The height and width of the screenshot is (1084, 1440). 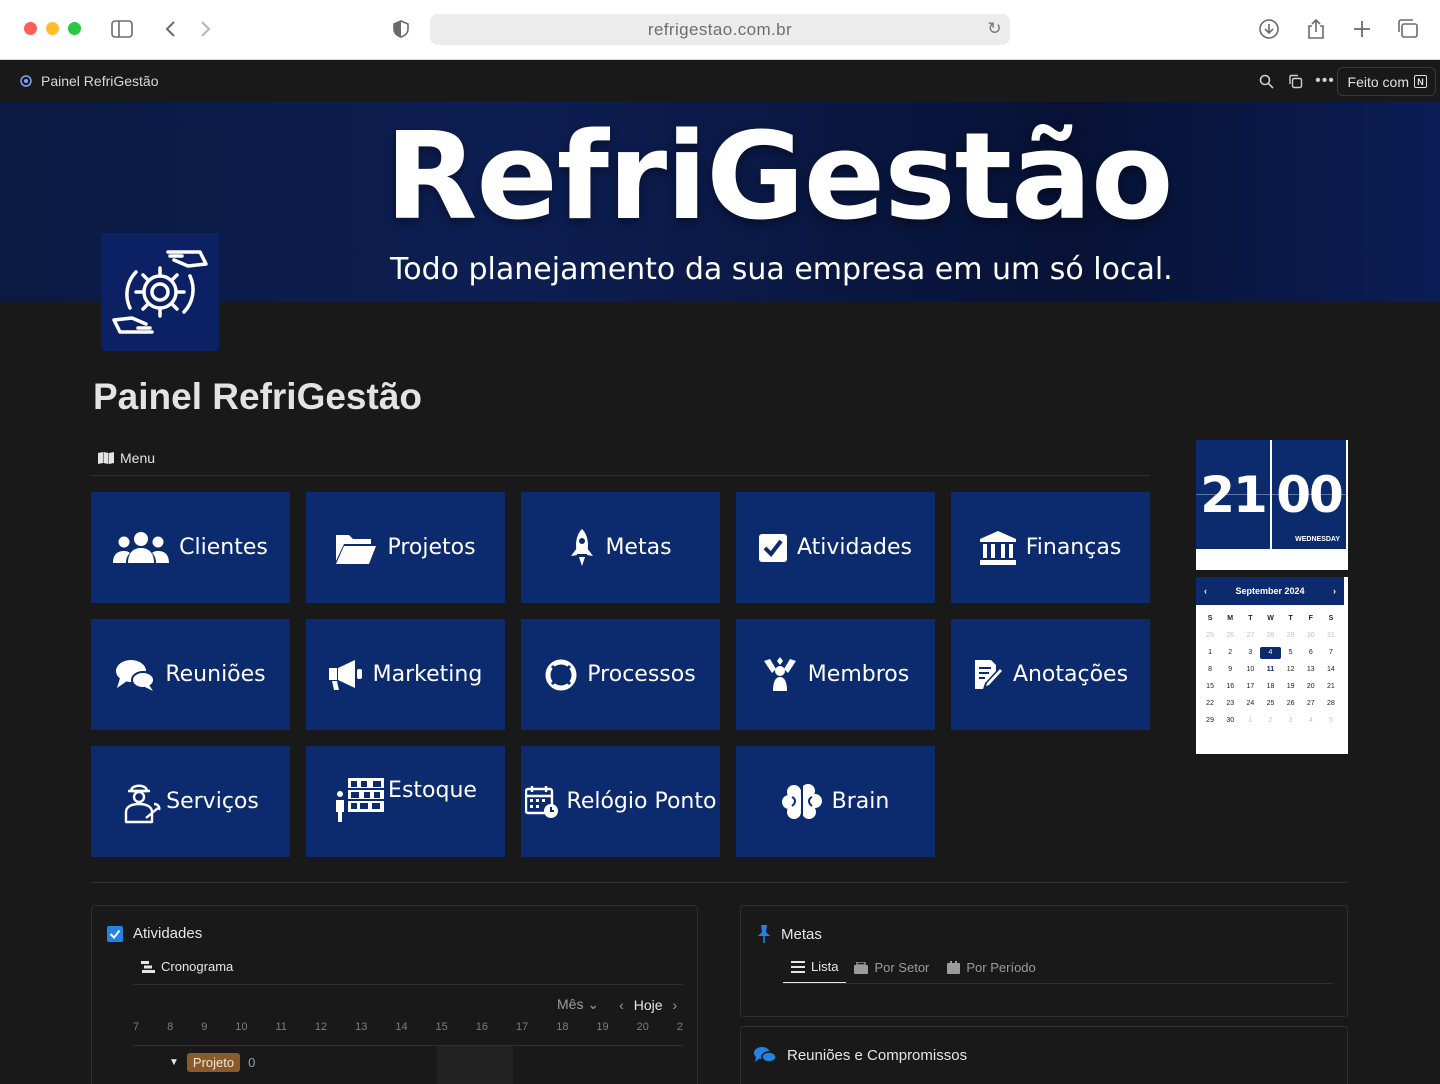 I want to click on calendar-day: 18, so click(x=1270, y=687).